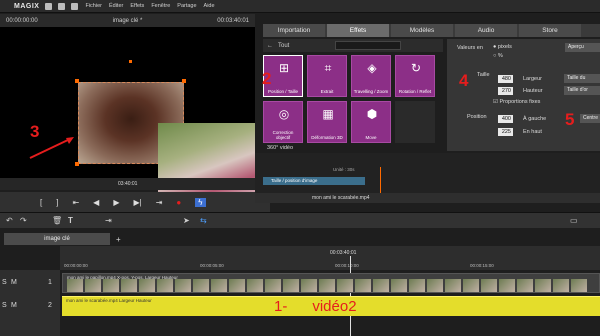 This screenshot has height=336, width=600. Describe the element at coordinates (574, 220) in the screenshot. I see `screen-icon: ▭` at that location.